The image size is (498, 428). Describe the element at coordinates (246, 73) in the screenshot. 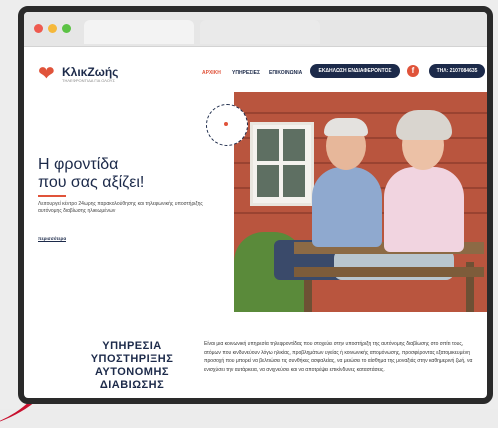

I see `nav-item-services: ΥΠΗΡΕΣΙΕΣ` at that location.